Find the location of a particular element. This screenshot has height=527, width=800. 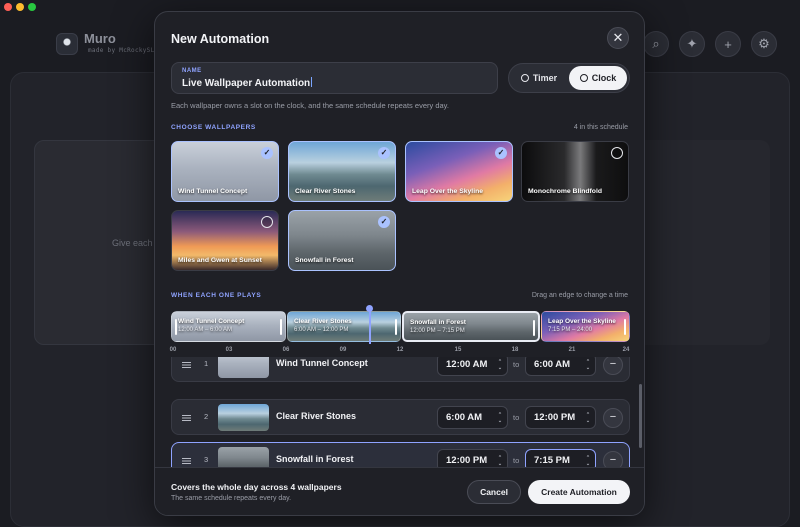

wallpaper-name: Miles and Gwen at Sunset is located at coordinates (220, 260).